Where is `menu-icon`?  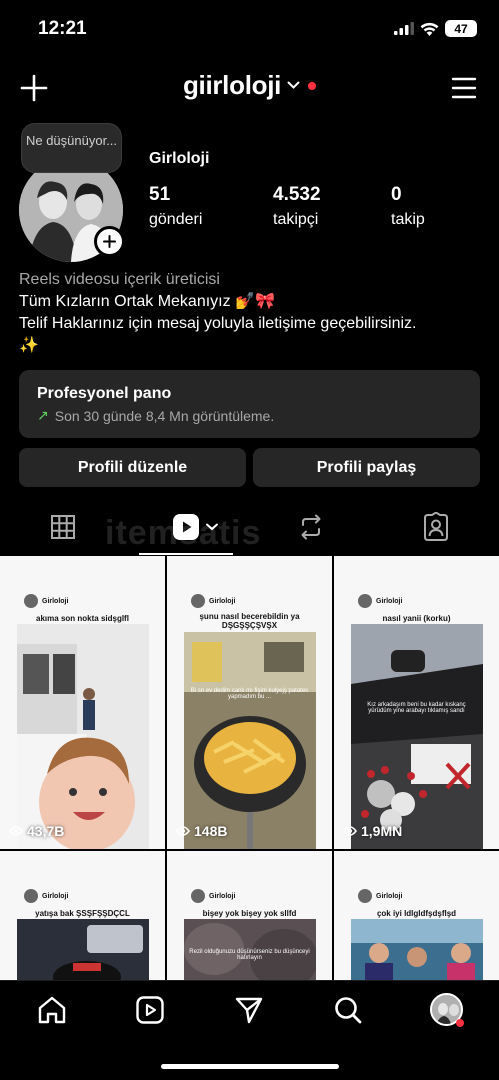
menu-icon is located at coordinates (464, 88).